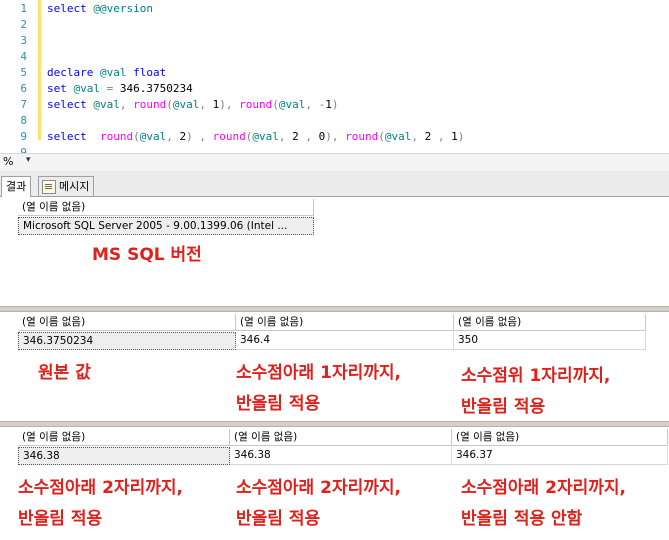 This screenshot has height=540, width=669. I want to click on grid-cell: 350, so click(550, 341).